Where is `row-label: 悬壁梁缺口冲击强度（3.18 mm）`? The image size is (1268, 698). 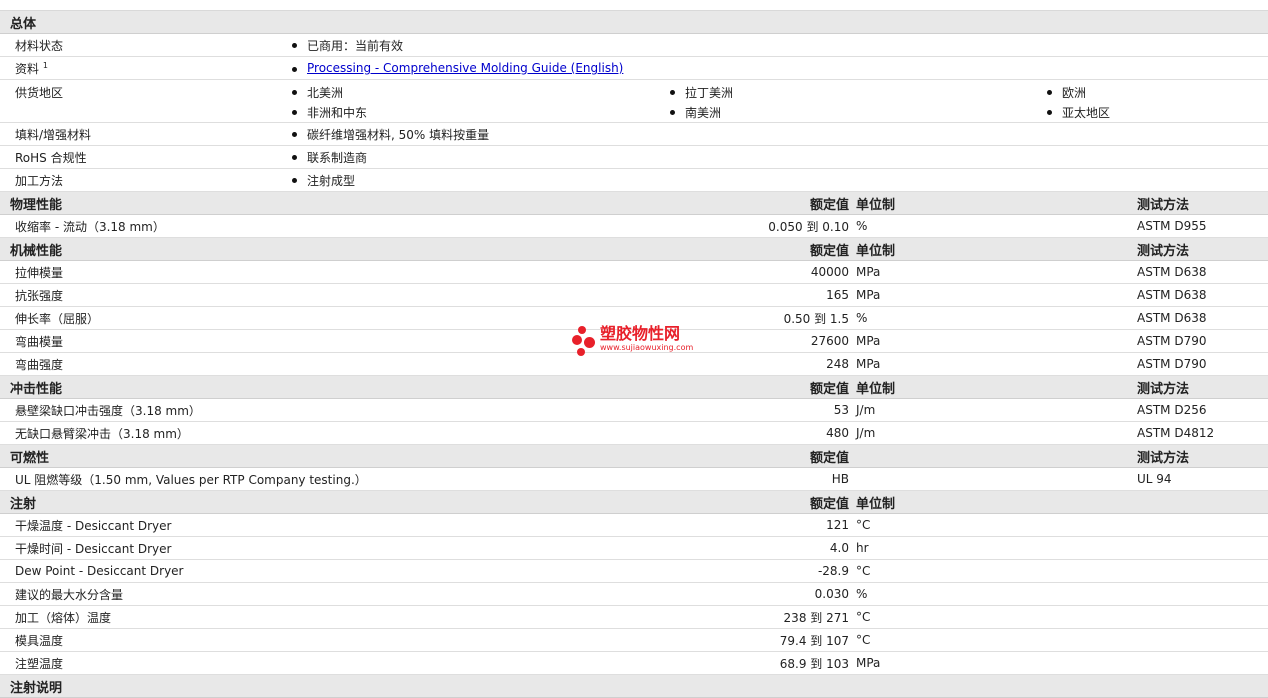
row-label: 悬壁梁缺口冲击强度（3.18 mm） is located at coordinates (108, 410).